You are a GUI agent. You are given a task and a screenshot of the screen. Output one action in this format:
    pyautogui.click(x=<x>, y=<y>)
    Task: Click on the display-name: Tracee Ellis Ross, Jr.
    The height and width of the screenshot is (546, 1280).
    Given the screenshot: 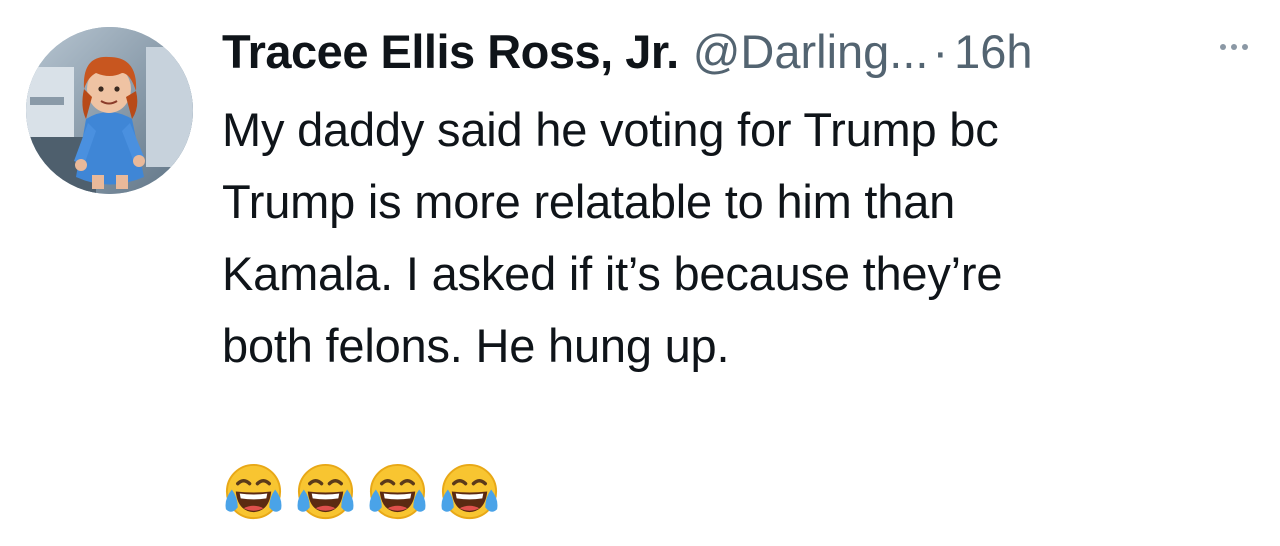 What is the action you would take?
    pyautogui.click(x=450, y=52)
    